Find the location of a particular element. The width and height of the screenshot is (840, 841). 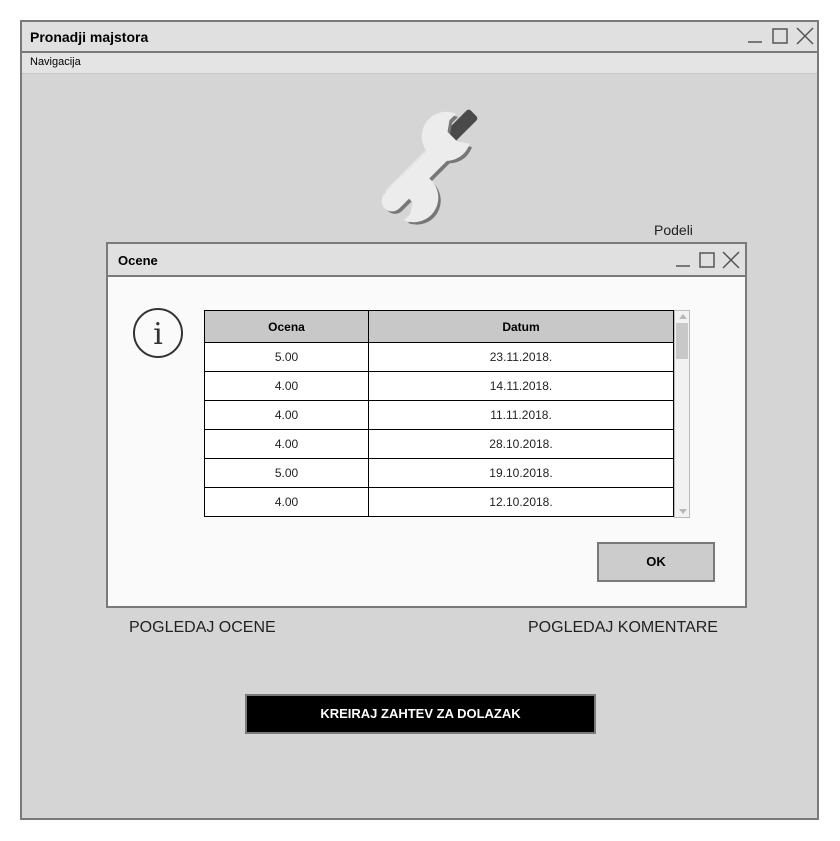

scroll-down-icon is located at coordinates (683, 511).